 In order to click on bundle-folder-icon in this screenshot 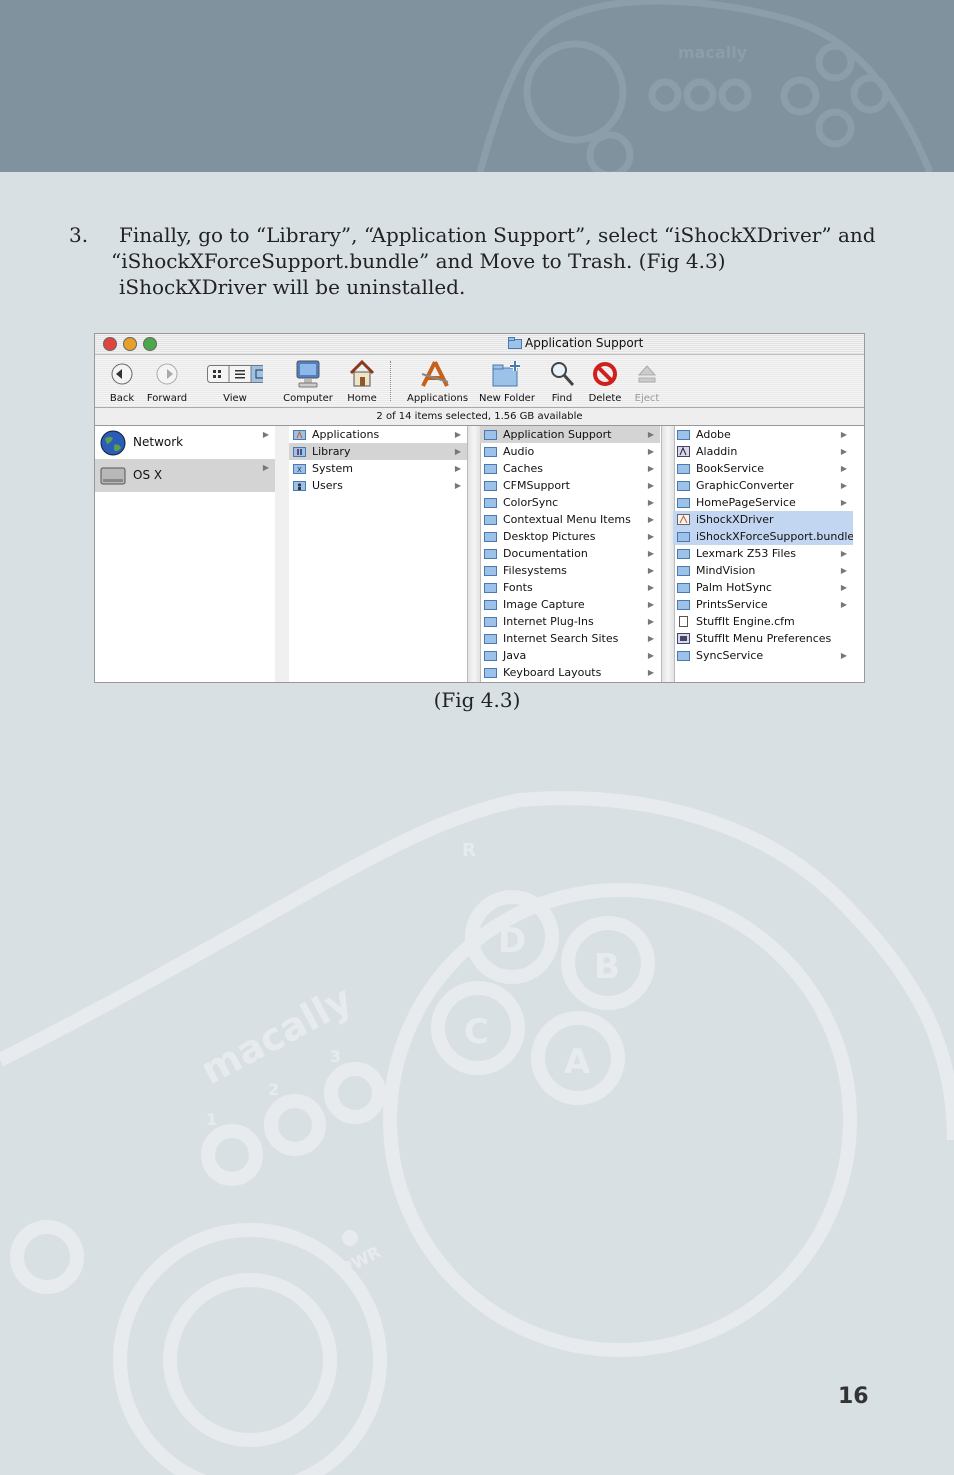, I will do `click(683, 537)`.